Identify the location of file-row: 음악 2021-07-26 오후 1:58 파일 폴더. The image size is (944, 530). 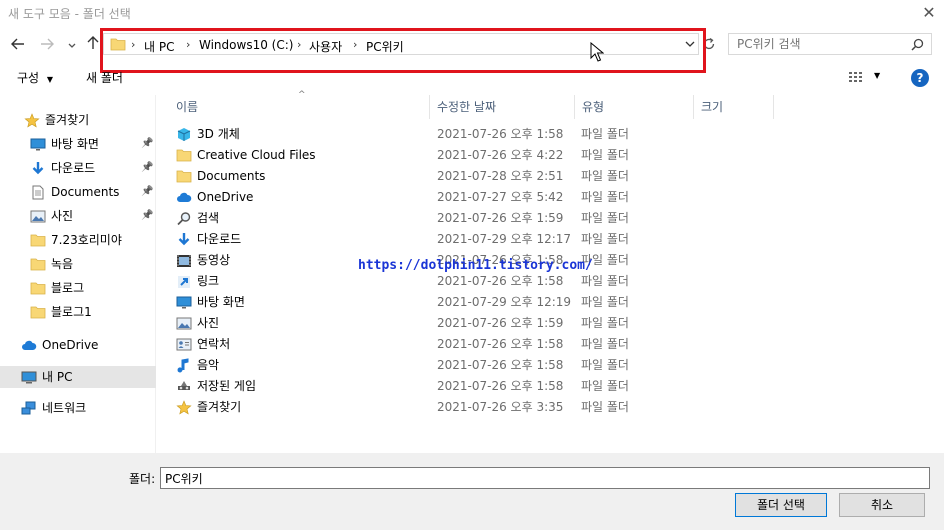
(422, 365).